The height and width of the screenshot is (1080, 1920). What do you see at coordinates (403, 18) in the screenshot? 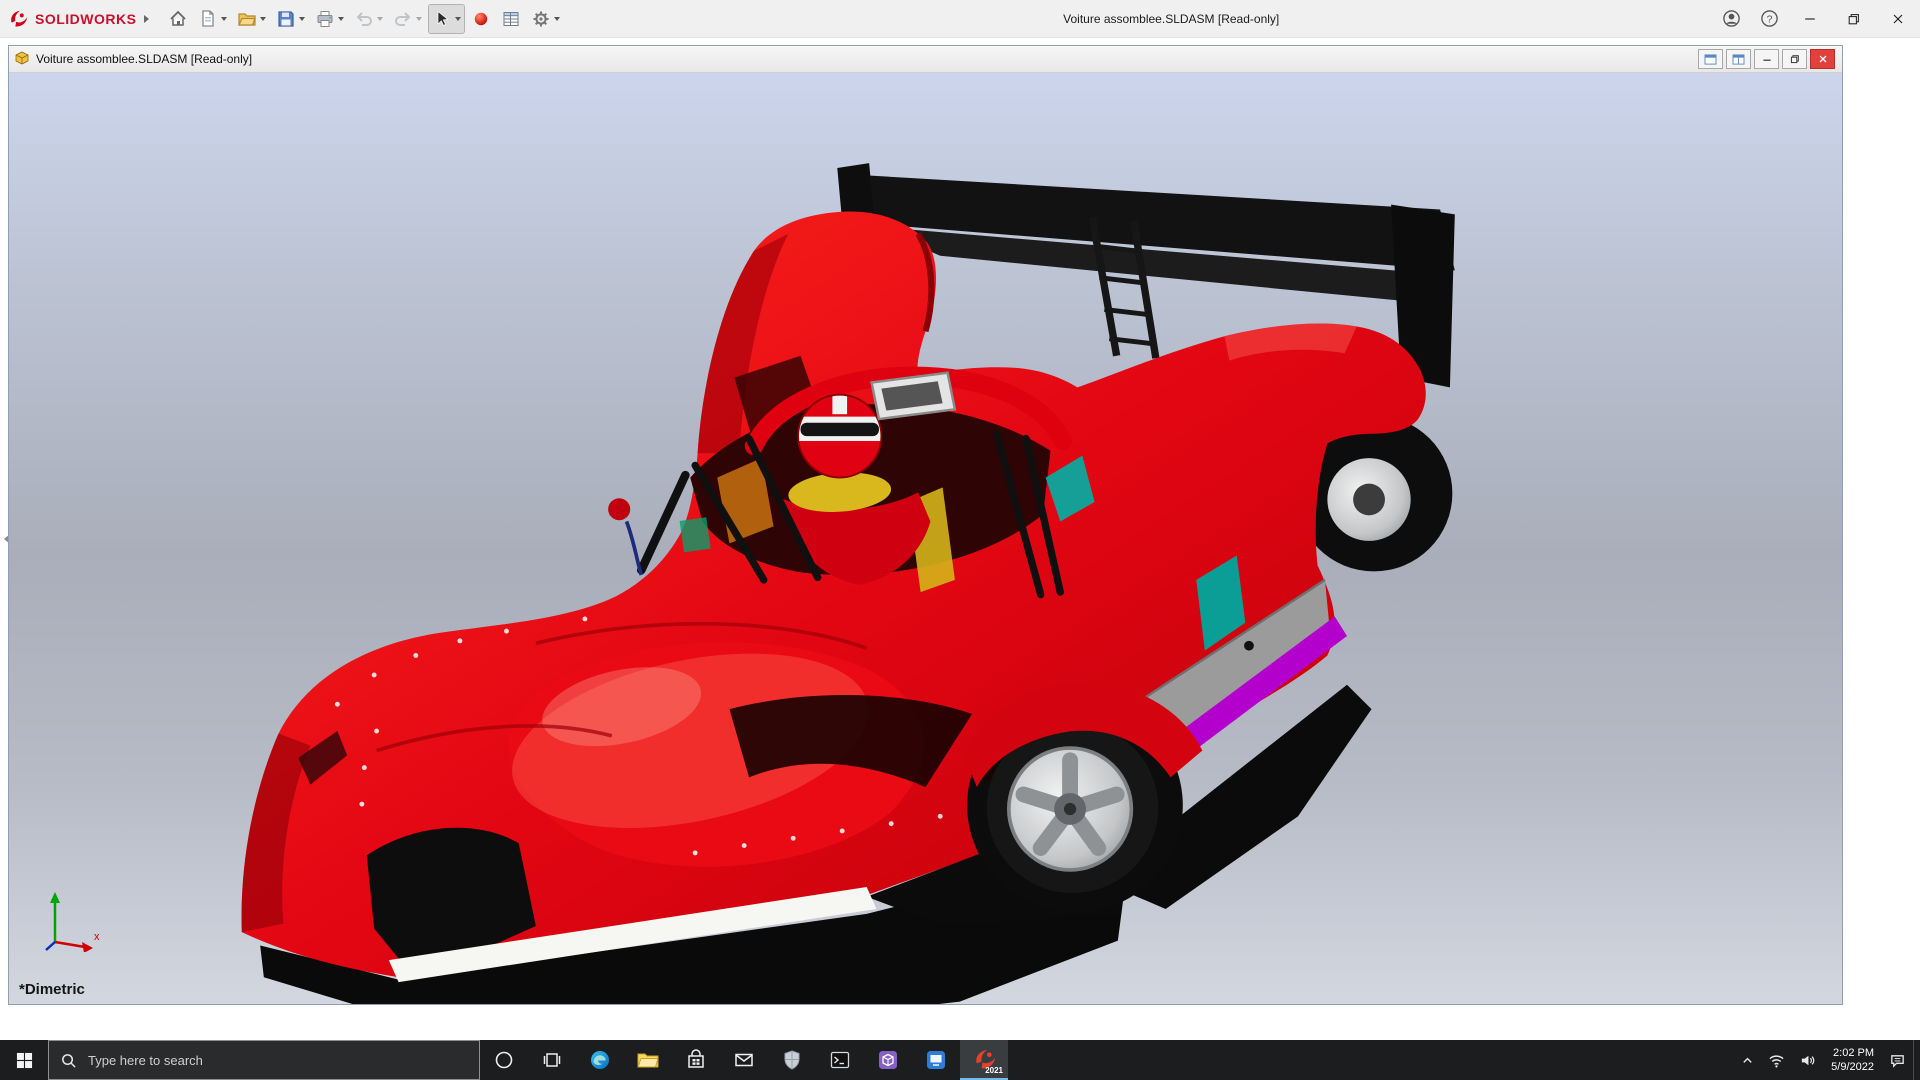
I see `redo-icon` at bounding box center [403, 18].